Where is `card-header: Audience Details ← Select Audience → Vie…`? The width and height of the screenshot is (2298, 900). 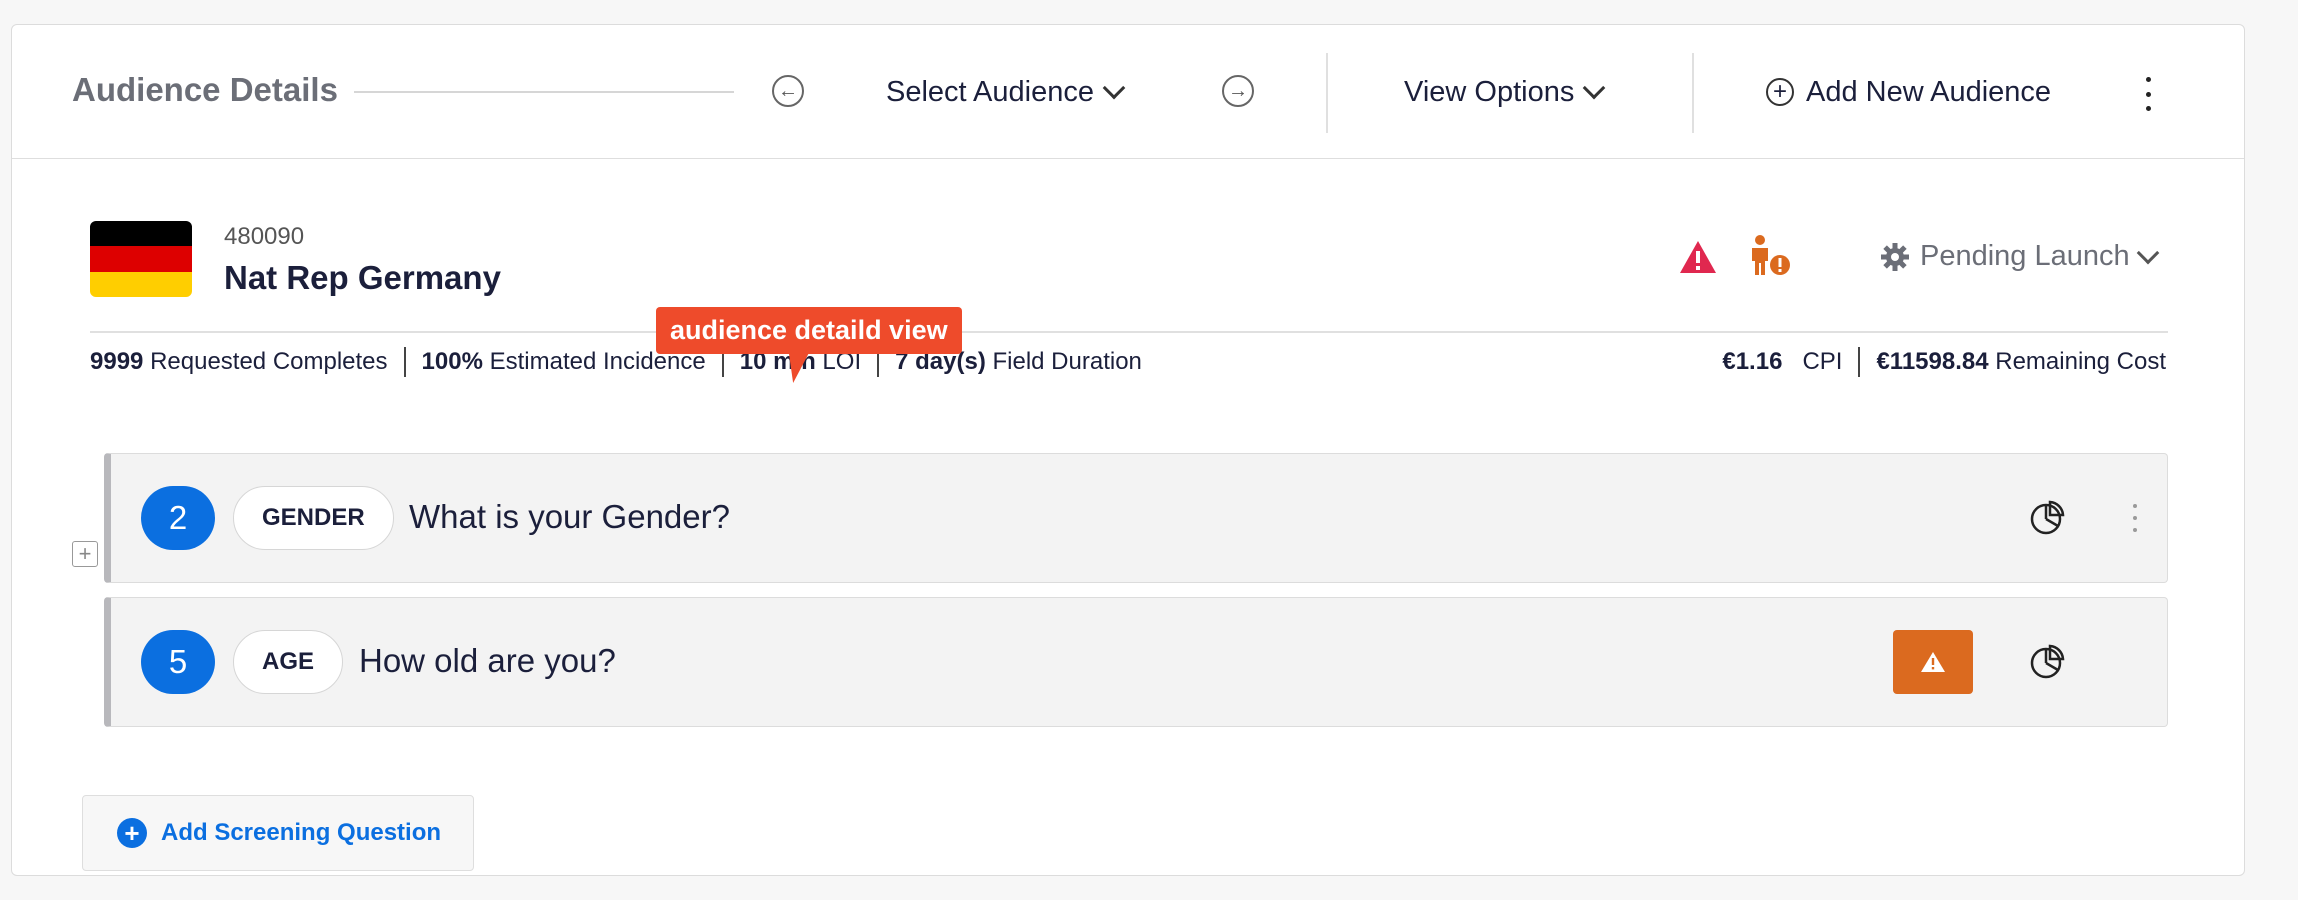 card-header: Audience Details ← Select Audience → Vie… is located at coordinates (1128, 92).